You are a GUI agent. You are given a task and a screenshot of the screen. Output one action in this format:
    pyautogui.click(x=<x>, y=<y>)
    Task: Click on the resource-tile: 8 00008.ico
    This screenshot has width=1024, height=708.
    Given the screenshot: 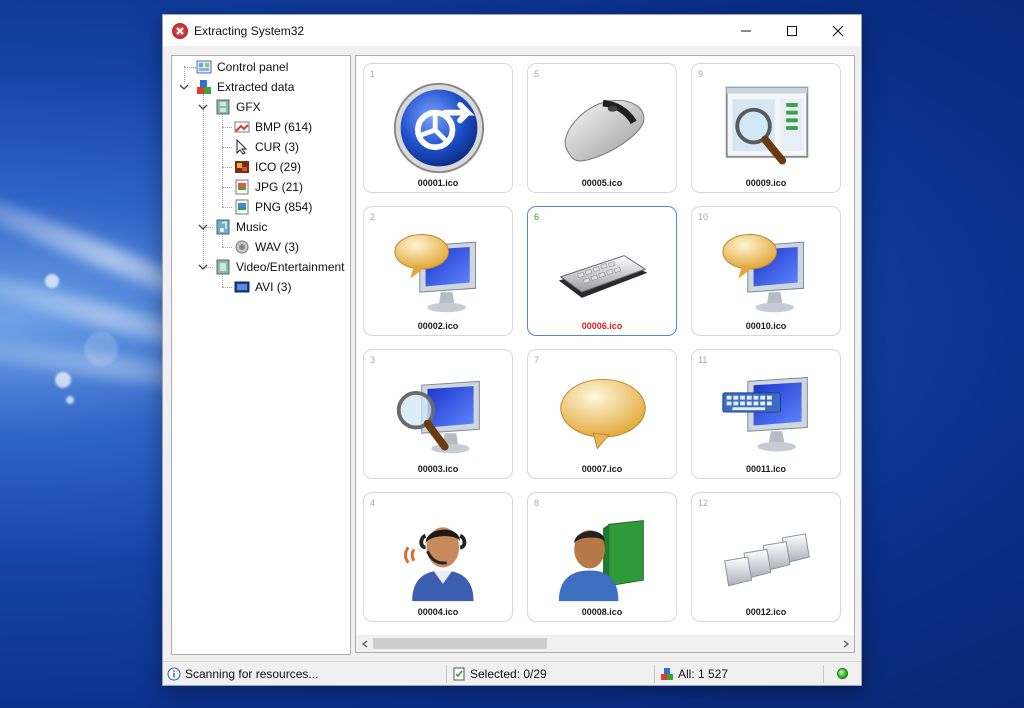 What is the action you would take?
    pyautogui.click(x=602, y=557)
    